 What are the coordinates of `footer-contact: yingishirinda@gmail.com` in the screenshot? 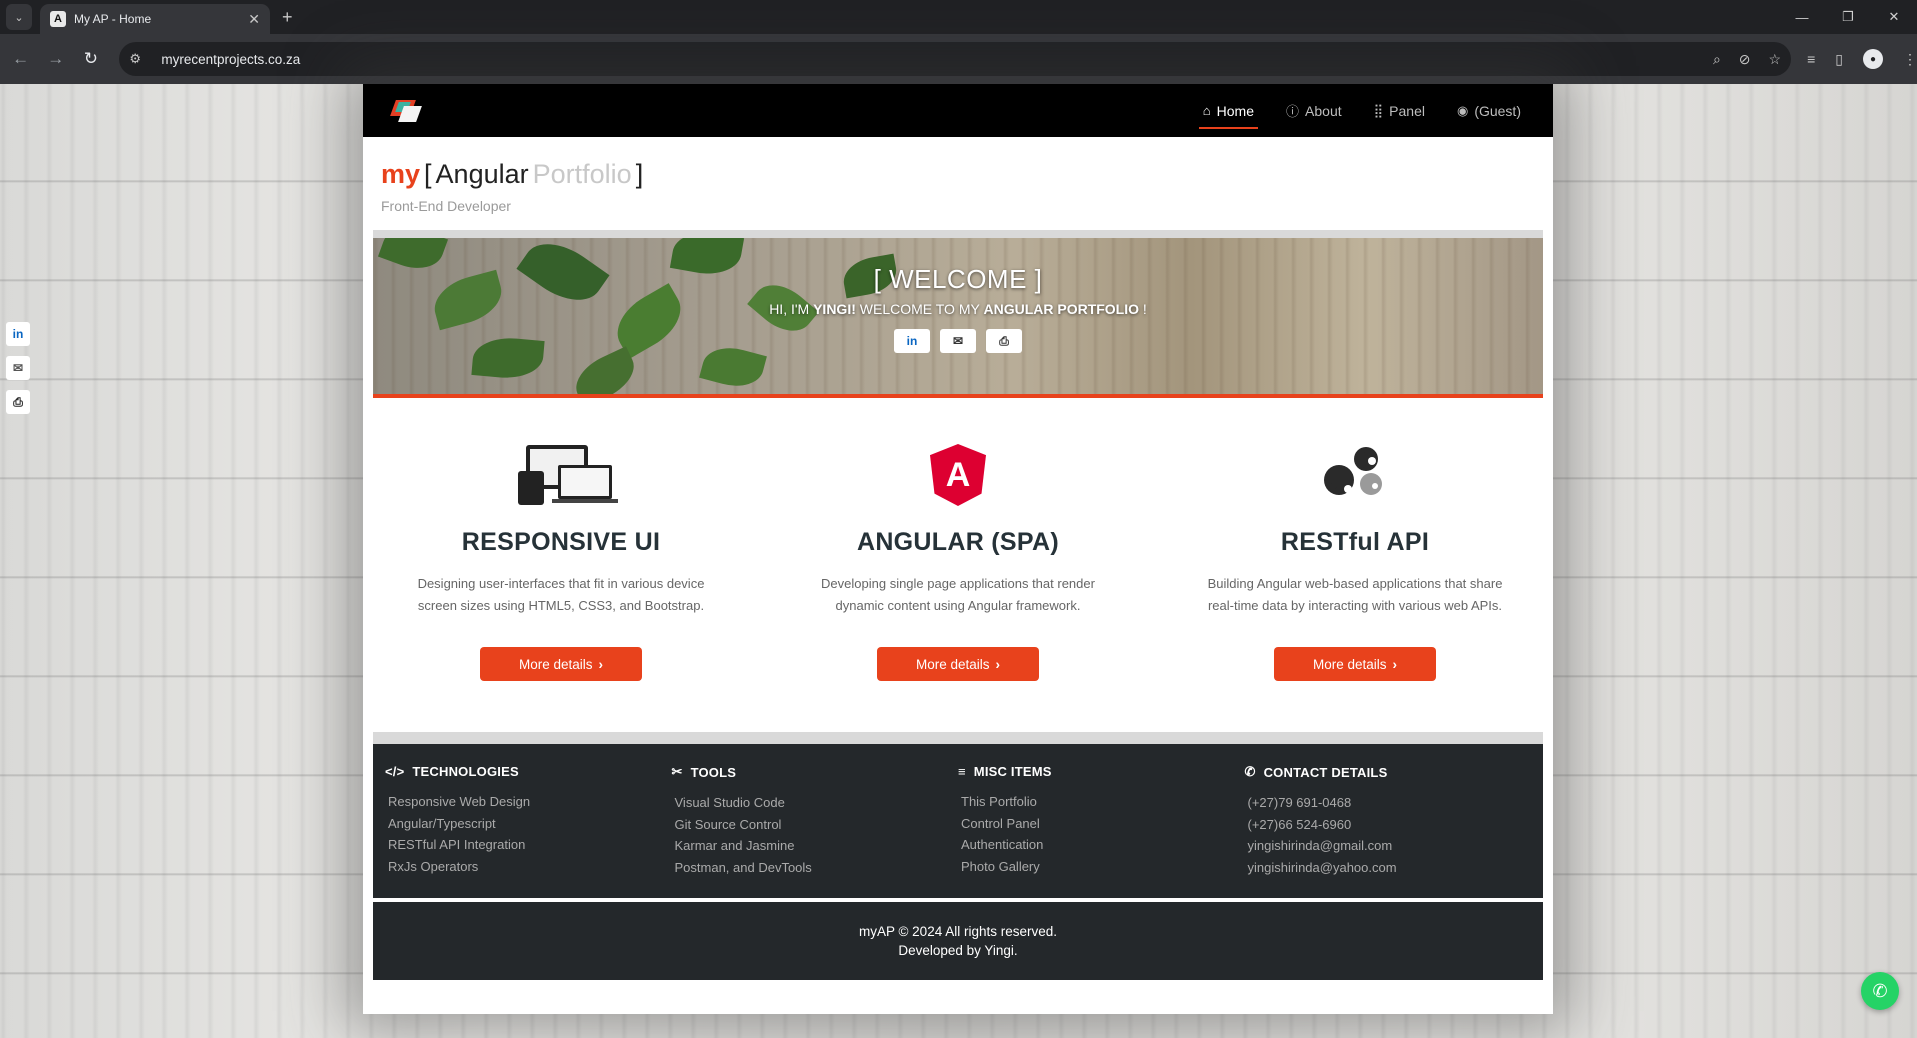 It's located at (1388, 846).